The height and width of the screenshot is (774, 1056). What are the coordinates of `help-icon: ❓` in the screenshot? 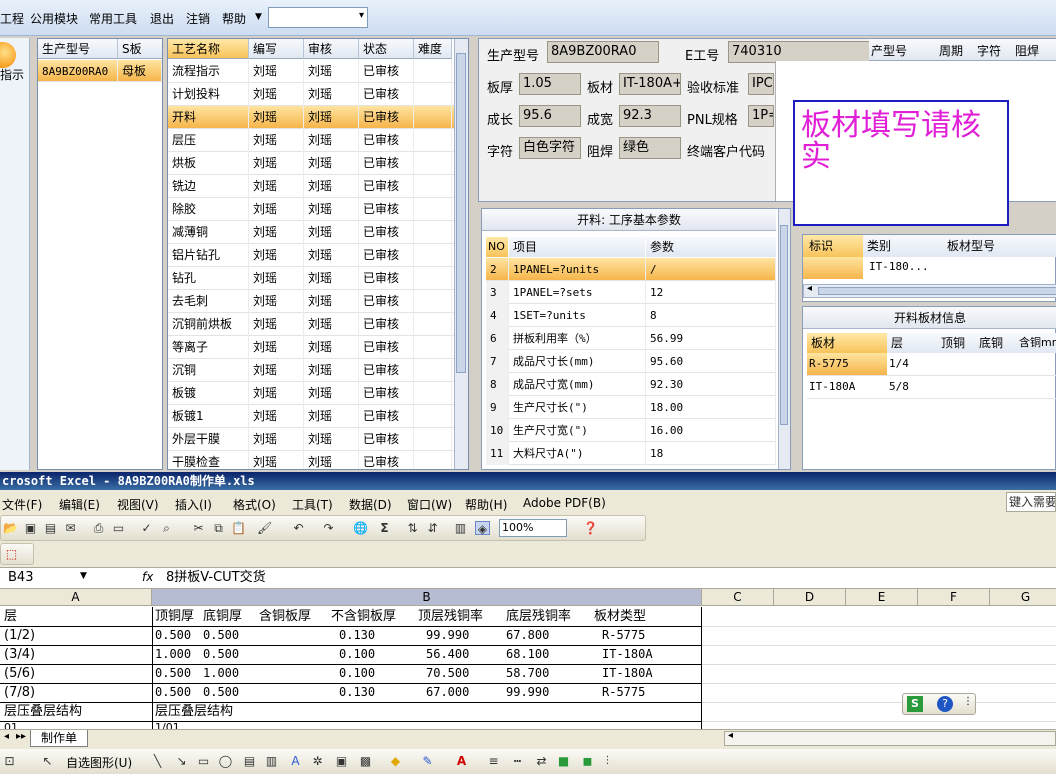 It's located at (590, 528).